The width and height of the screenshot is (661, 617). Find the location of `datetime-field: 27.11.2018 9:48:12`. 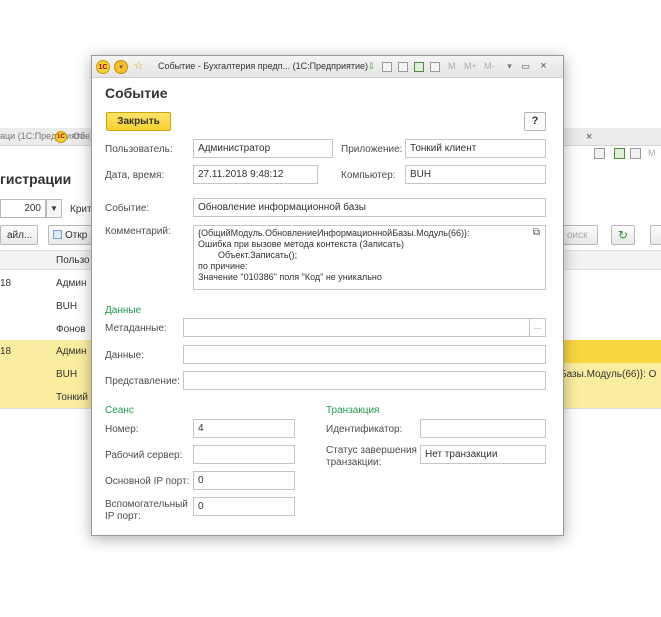

datetime-field: 27.11.2018 9:48:12 is located at coordinates (255, 174).